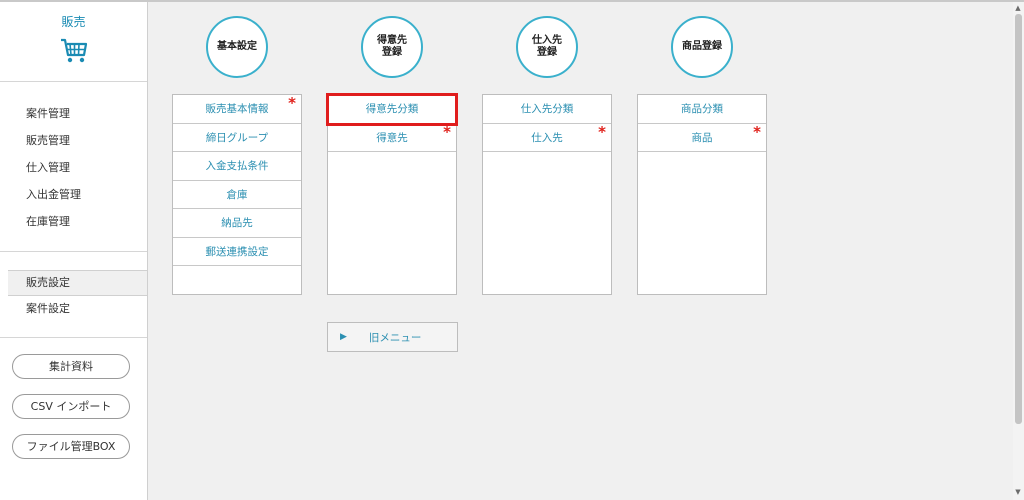 Image resolution: width=1024 pixels, height=500 pixels. I want to click on menu-item-label: 締日グループ, so click(237, 137).